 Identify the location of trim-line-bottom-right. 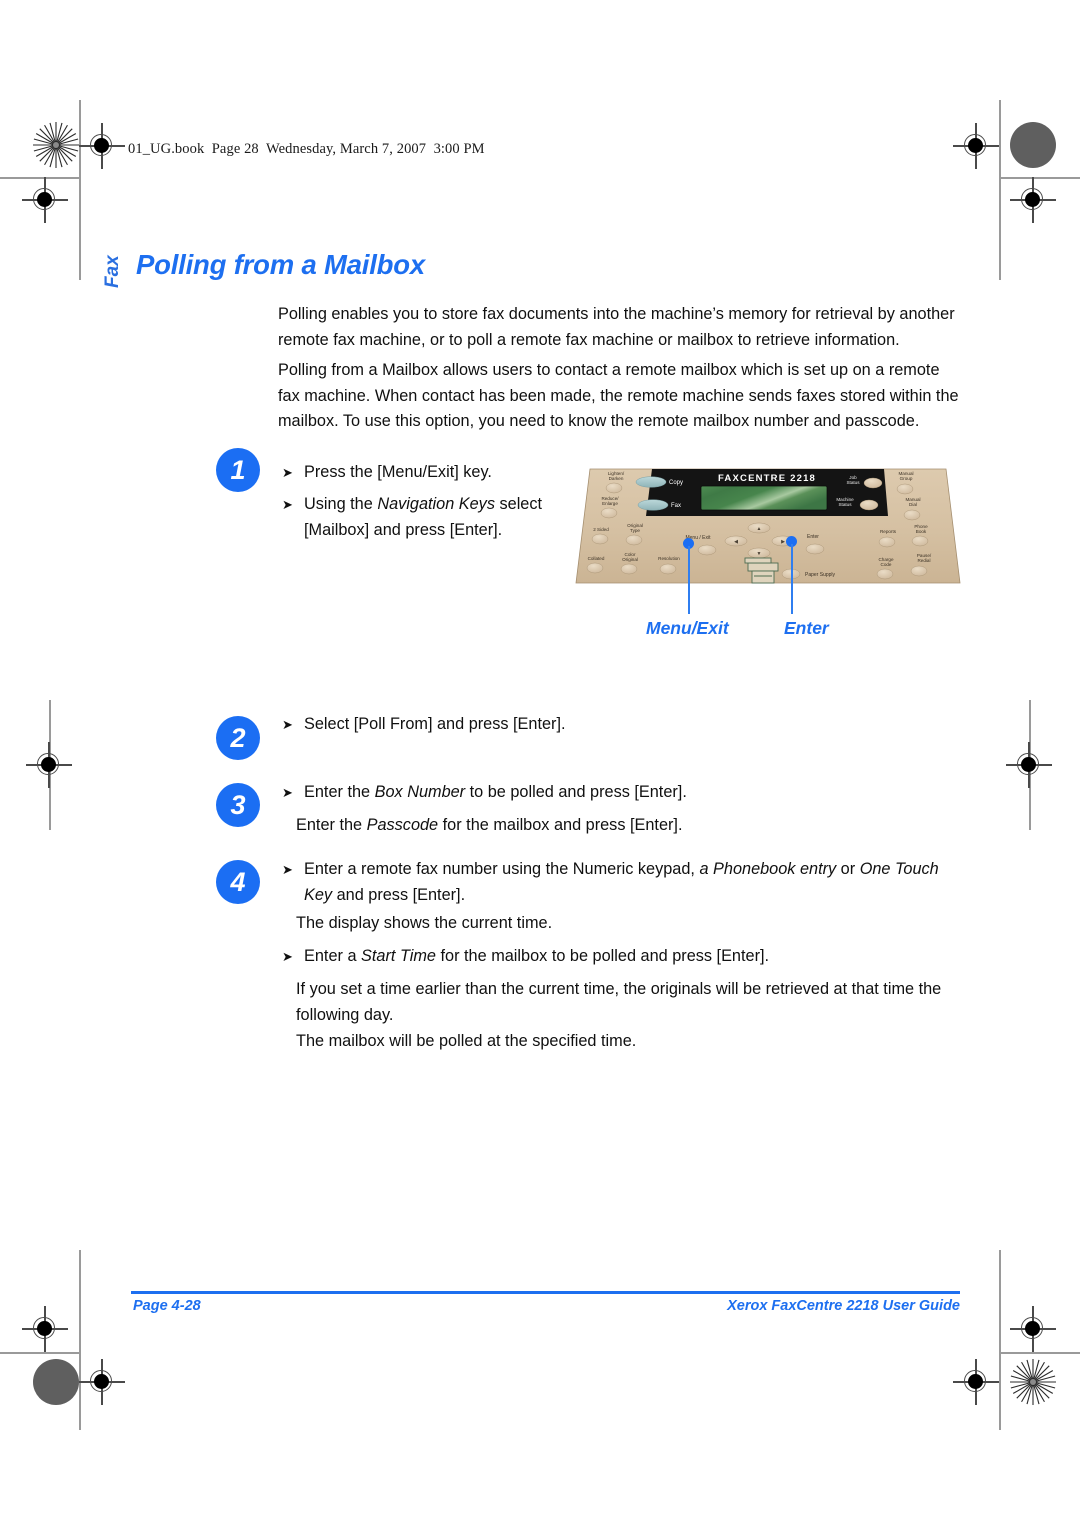
(1040, 1353).